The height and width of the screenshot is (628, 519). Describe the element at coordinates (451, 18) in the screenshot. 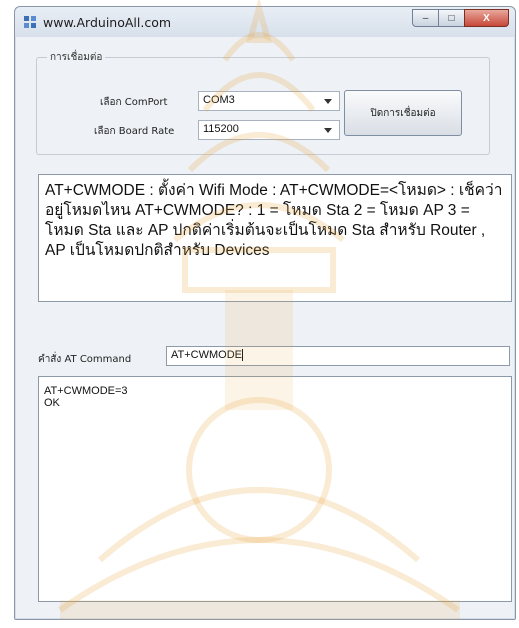

I see `maximize-button: □` at that location.